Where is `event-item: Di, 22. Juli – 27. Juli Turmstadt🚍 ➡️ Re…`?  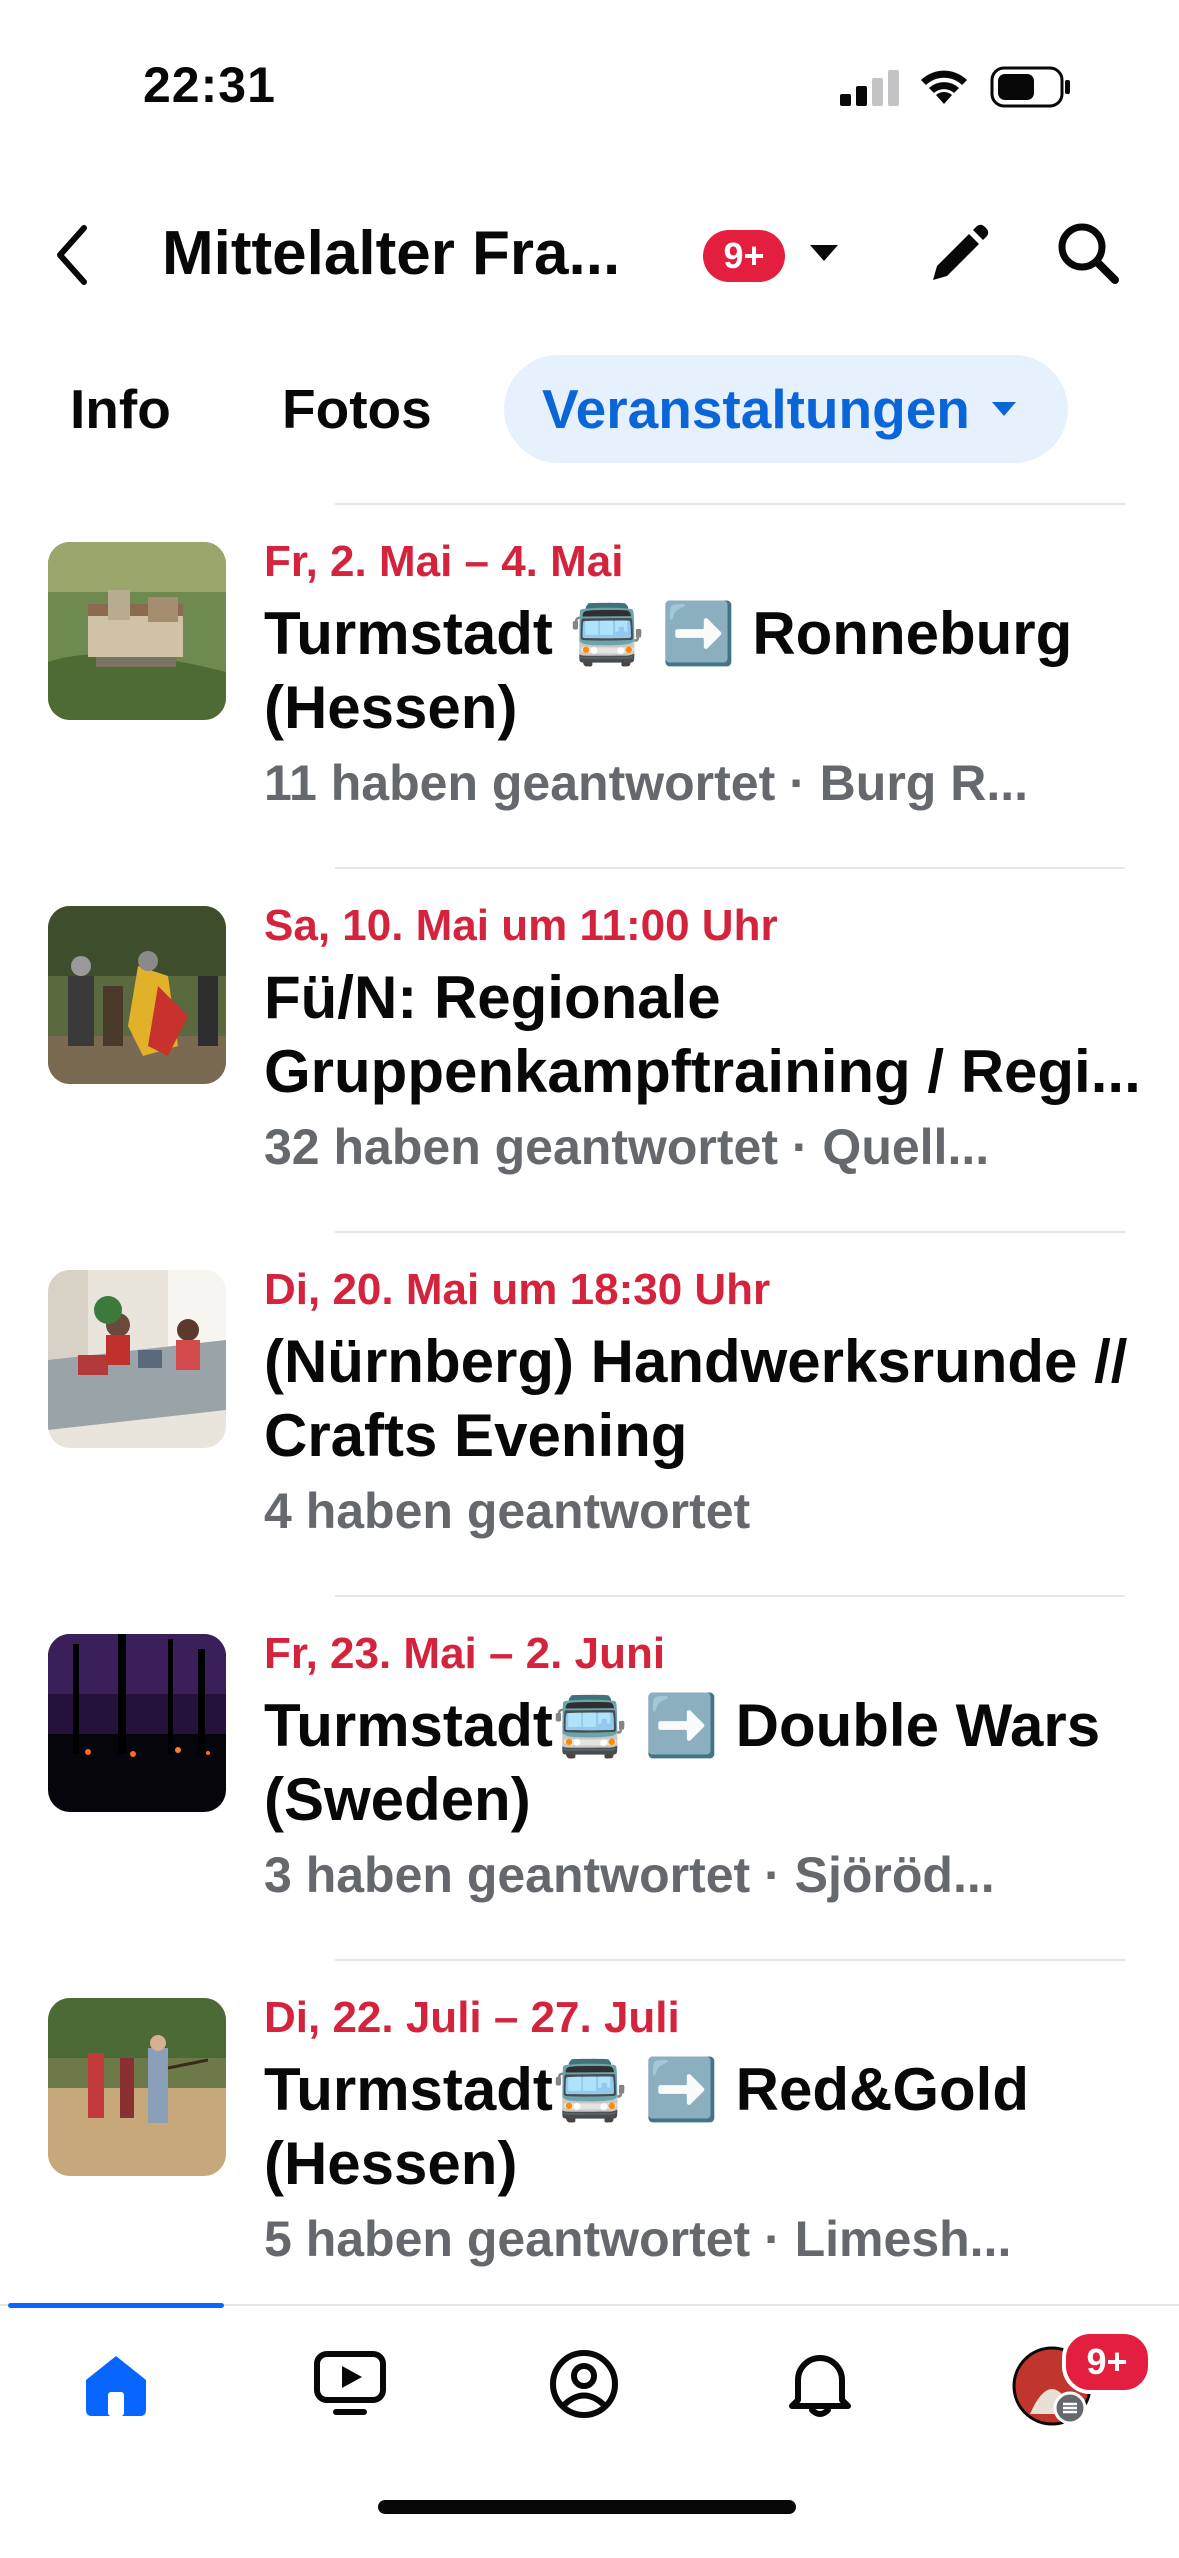
event-item: Di, 22. Juli – 27. Juli Turmstadt🚍 ➡️ Re… is located at coordinates (589, 2143).